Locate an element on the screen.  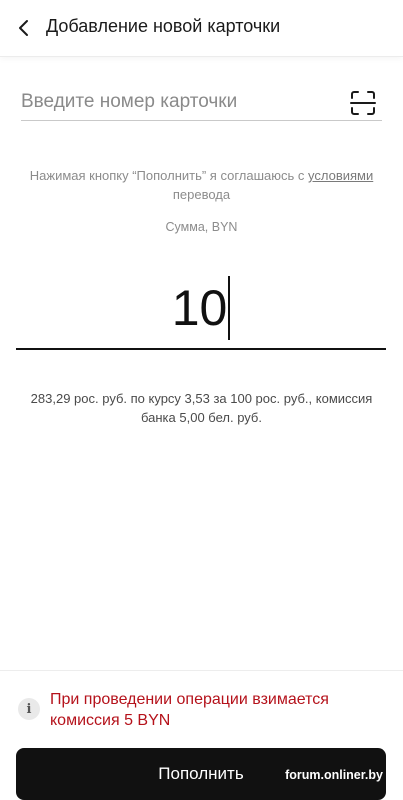
app-header: Добавление новой карточки is located at coordinates (201, 28).